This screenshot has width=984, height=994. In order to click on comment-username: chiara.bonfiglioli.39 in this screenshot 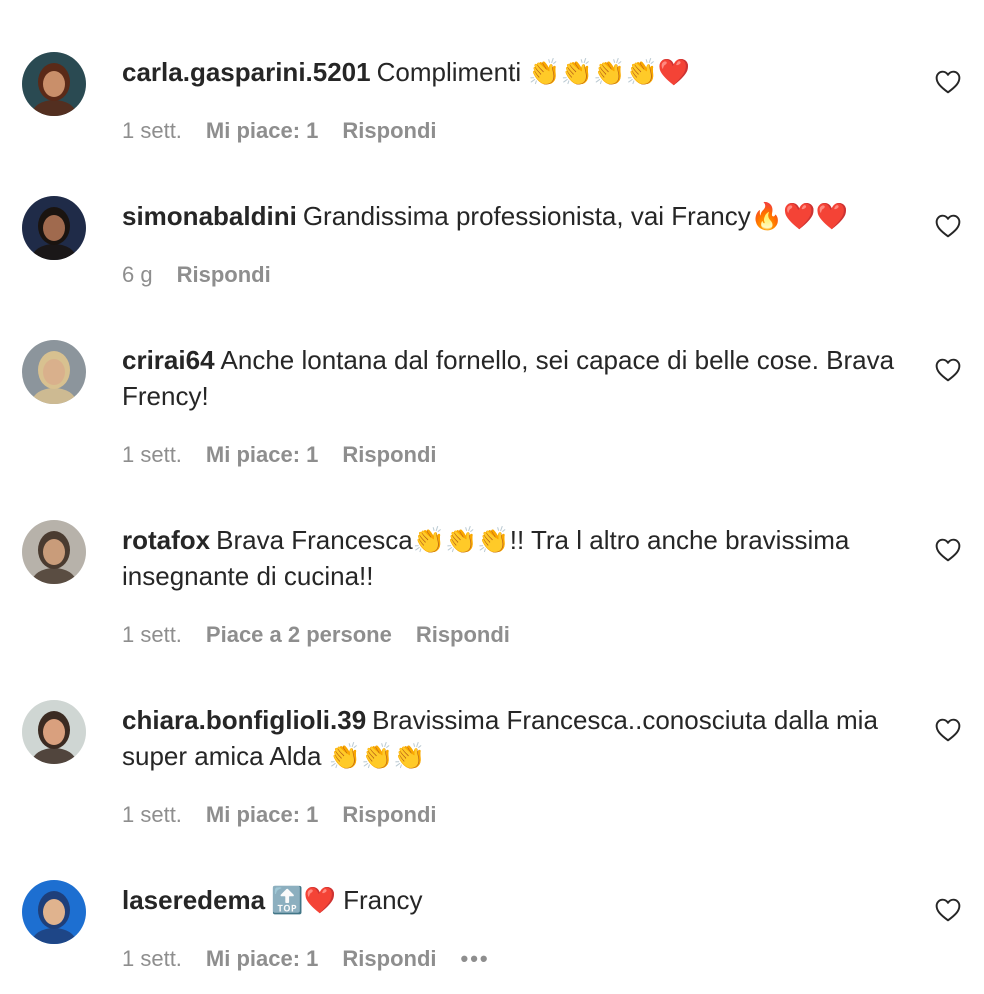, I will do `click(244, 720)`.